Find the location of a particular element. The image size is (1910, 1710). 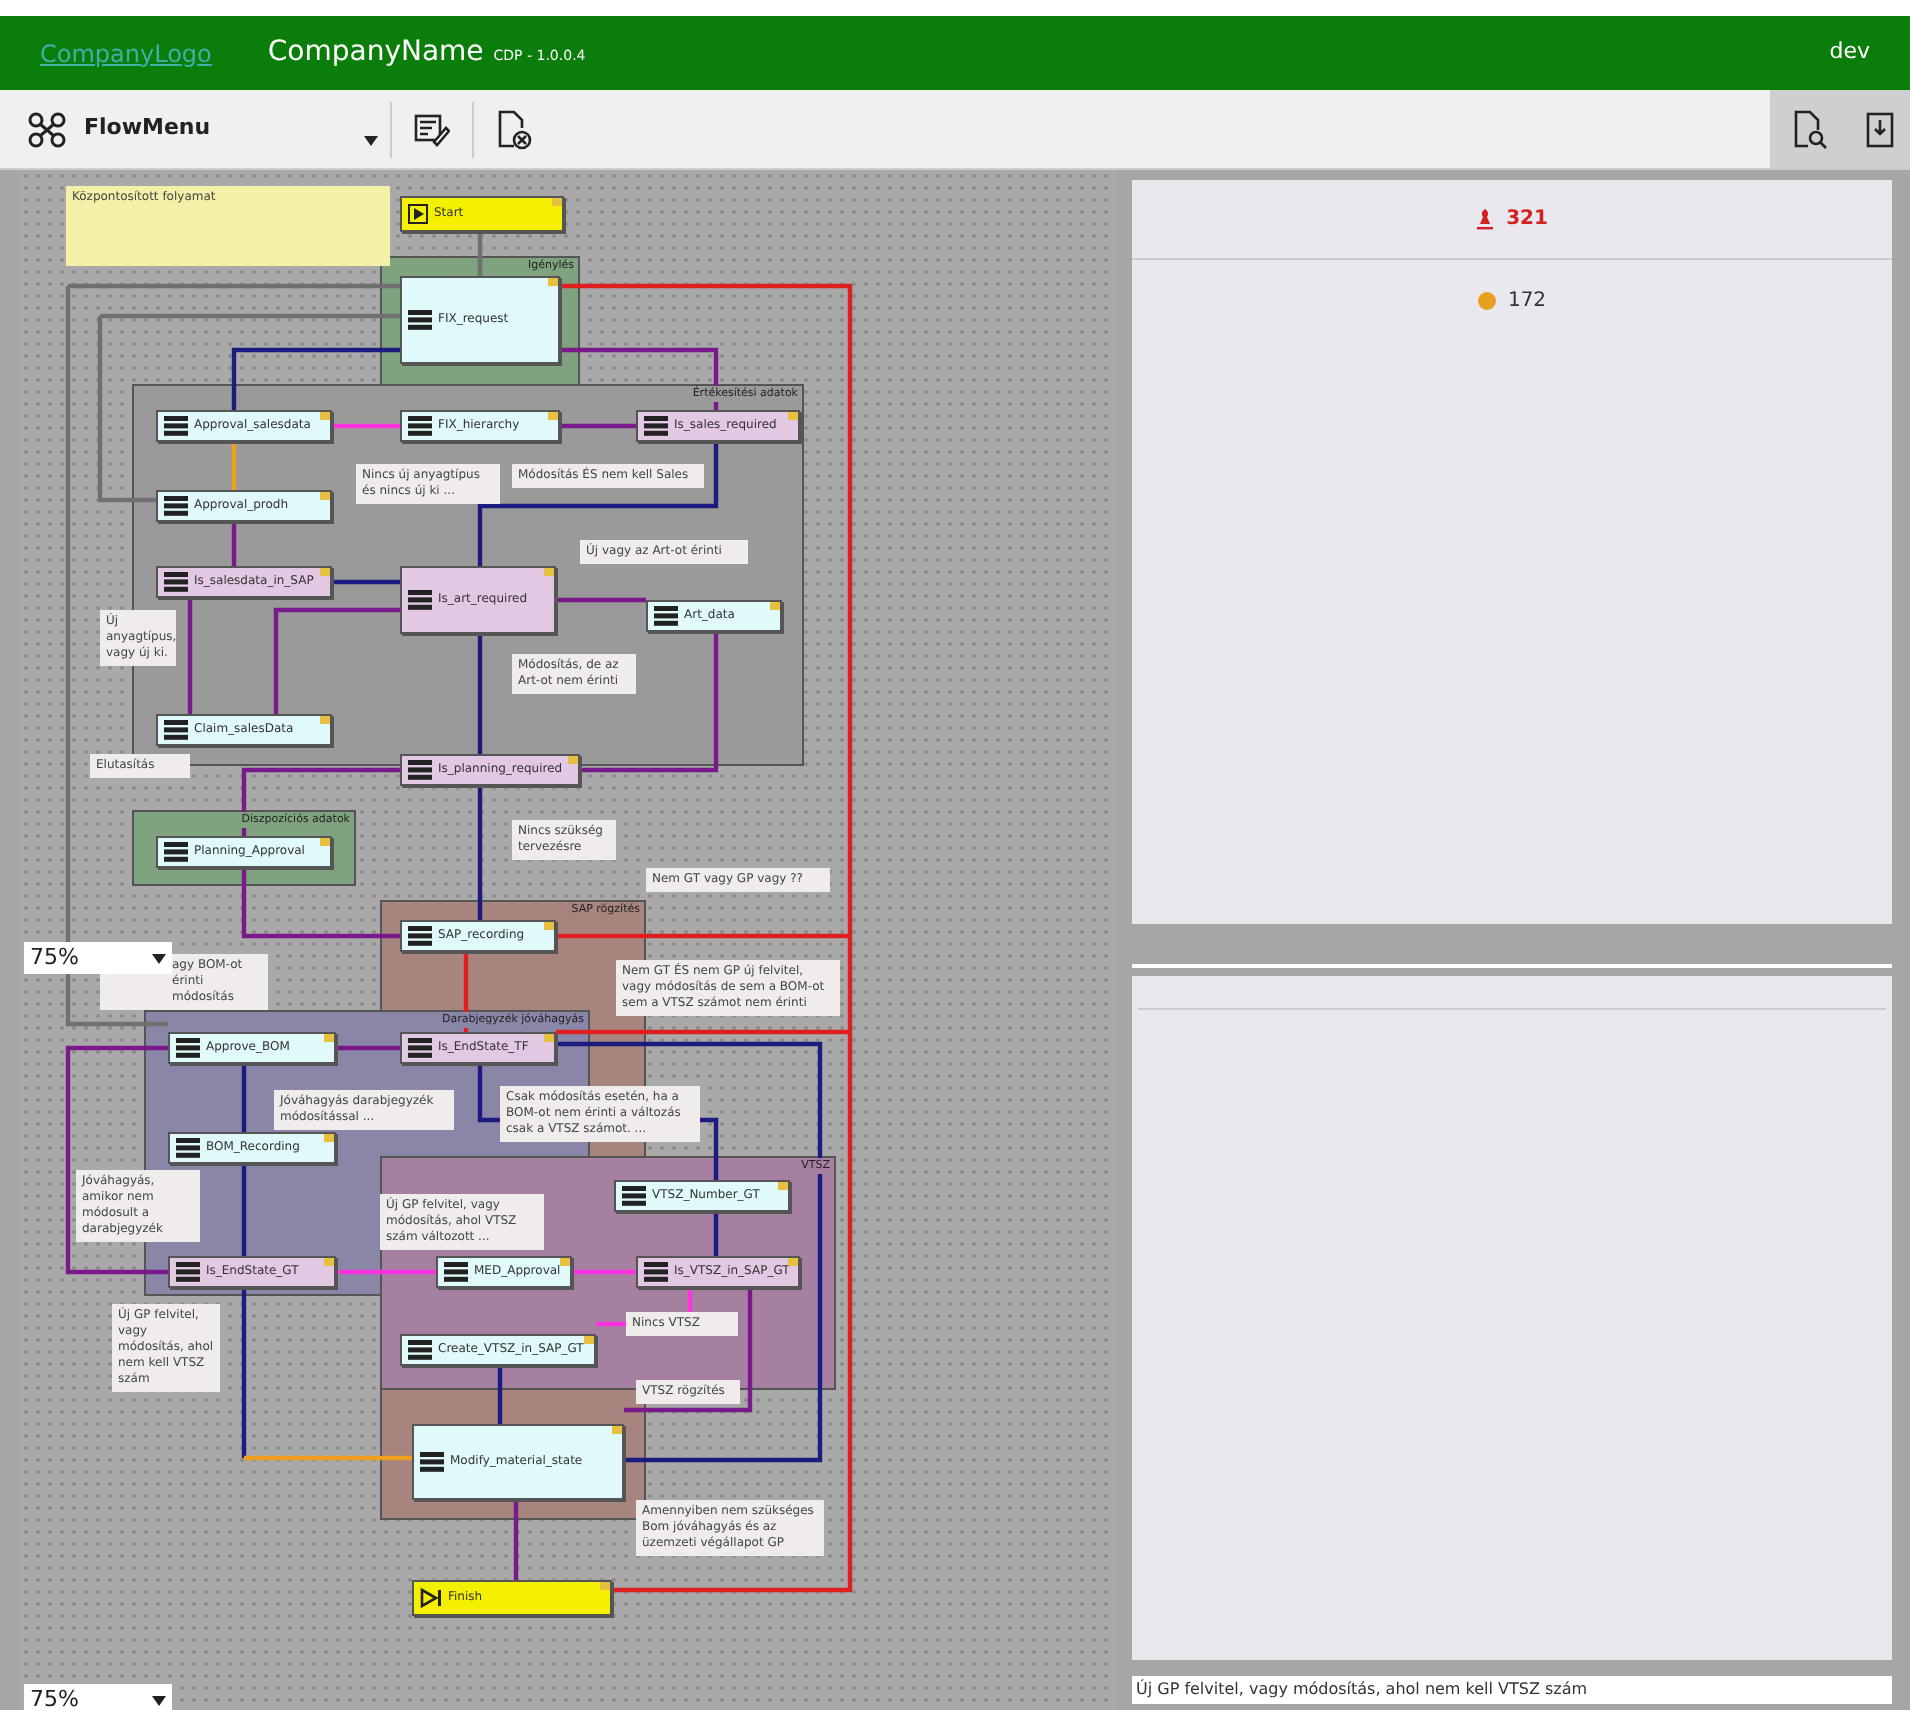

company-name: CompanyName is located at coordinates (375, 53).